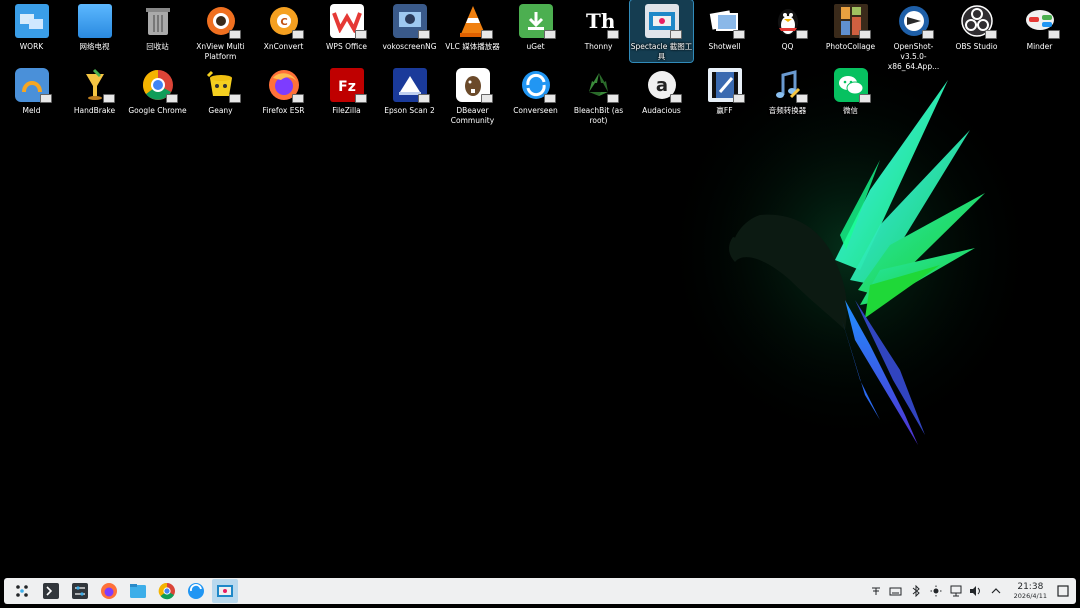  I want to click on taskbar-terminal-button, so click(51, 591).